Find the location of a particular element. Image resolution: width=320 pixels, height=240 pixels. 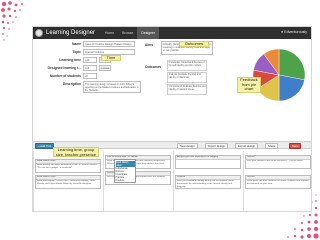

user-menu: ● Edventurously is located at coordinates (294, 32).